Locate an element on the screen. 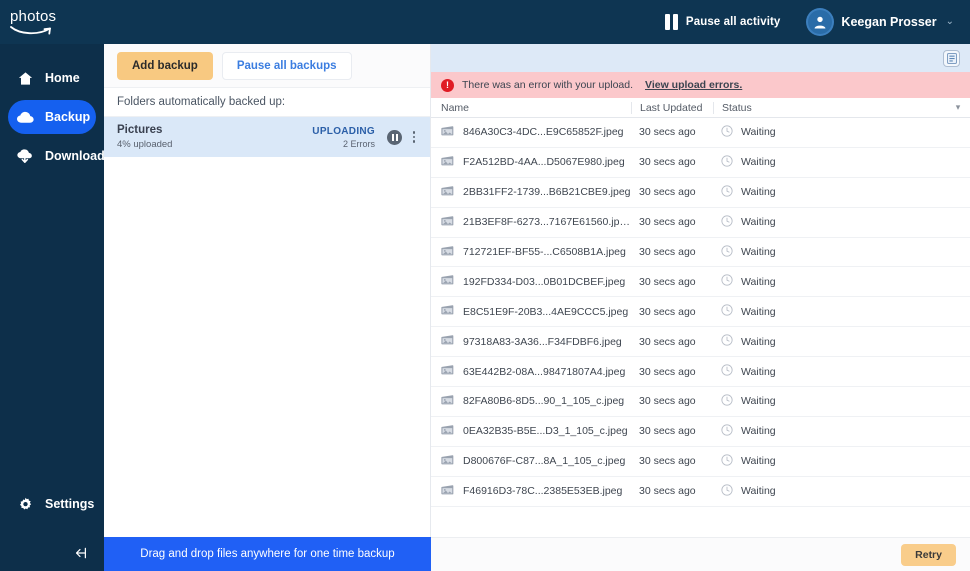 The height and width of the screenshot is (571, 970). home-icon is located at coordinates (25, 78).